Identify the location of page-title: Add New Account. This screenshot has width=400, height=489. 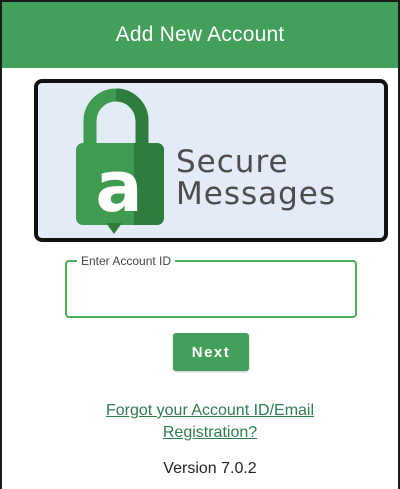
(200, 34).